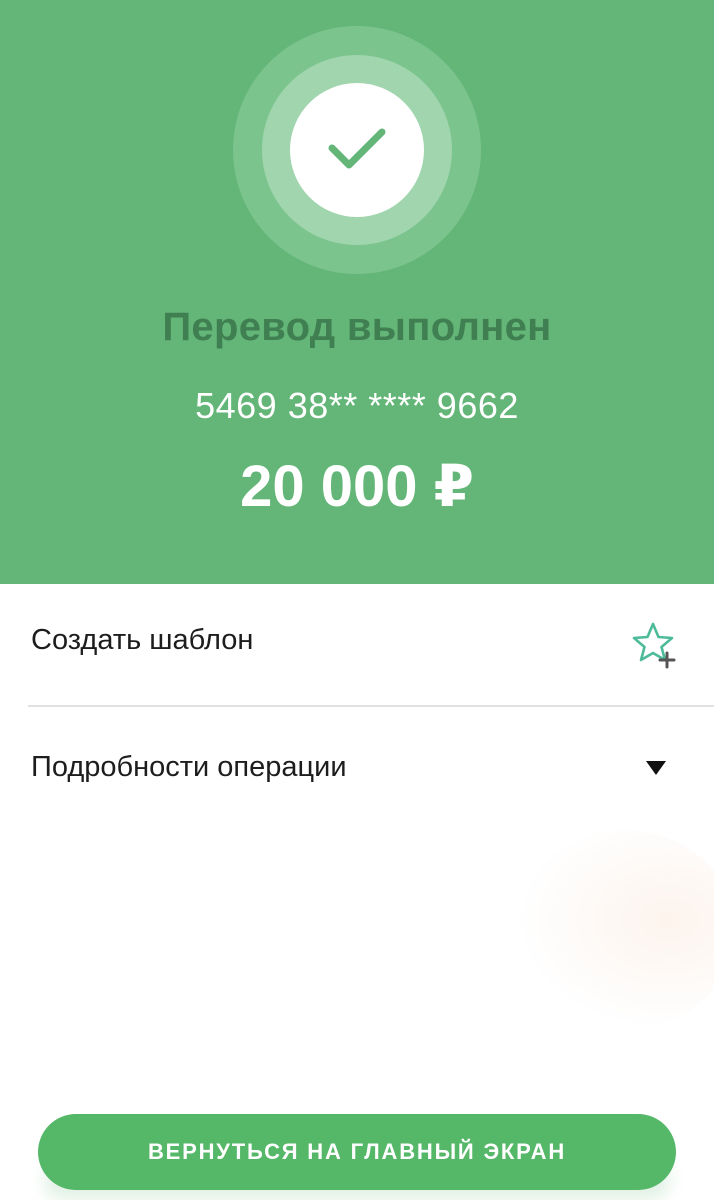 This screenshot has height=1200, width=714. Describe the element at coordinates (357, 486) in the screenshot. I see `transfer-amount: 20 000 ₽` at that location.